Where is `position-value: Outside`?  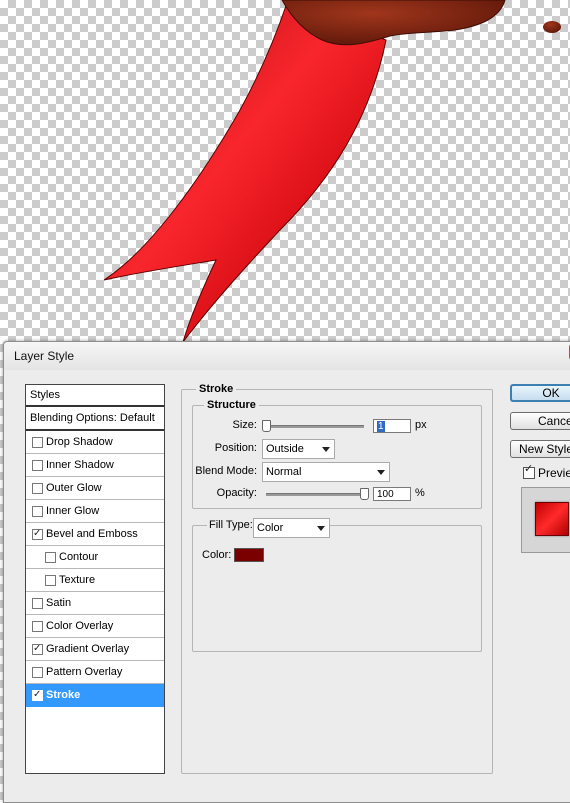
position-value: Outside is located at coordinates (285, 449).